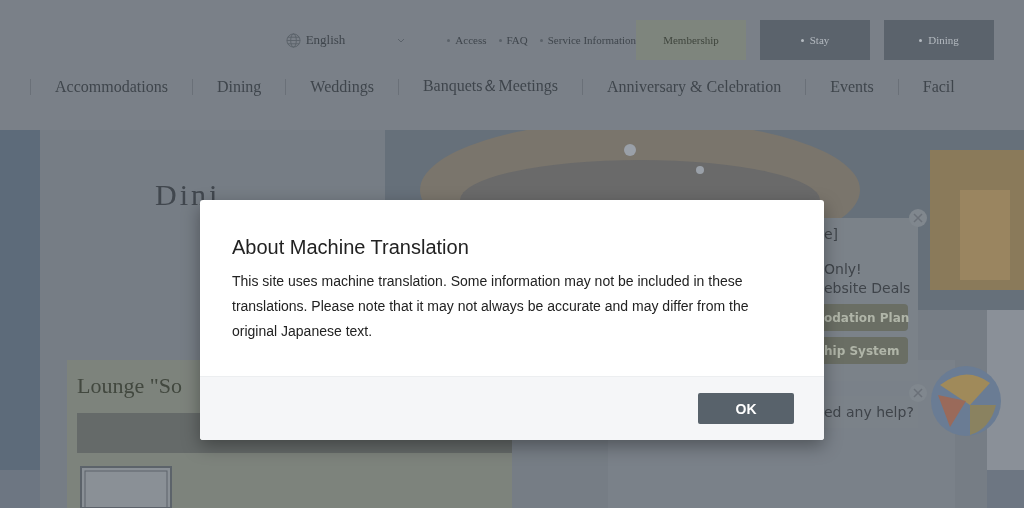  I want to click on promo-button: odation Plan, so click(866, 317).